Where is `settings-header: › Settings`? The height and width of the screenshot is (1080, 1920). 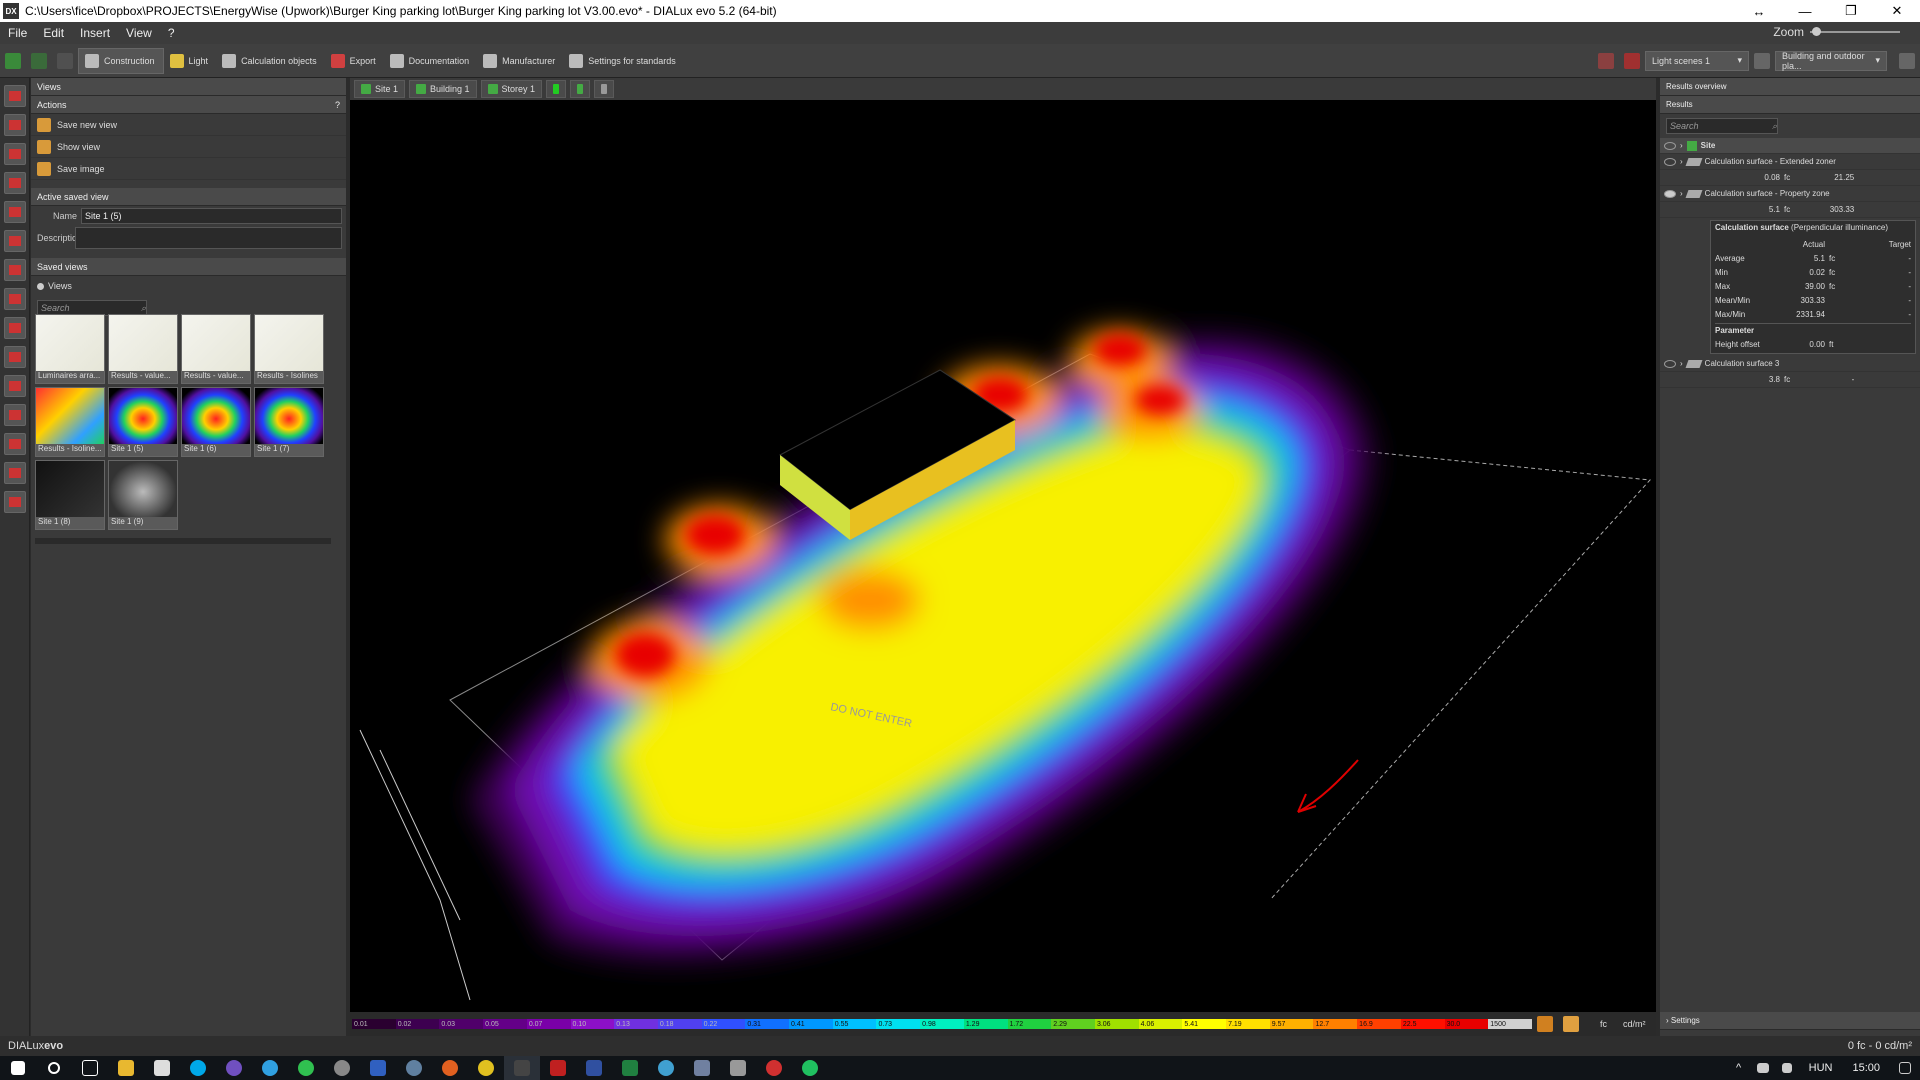
settings-header: › Settings is located at coordinates (1790, 1021).